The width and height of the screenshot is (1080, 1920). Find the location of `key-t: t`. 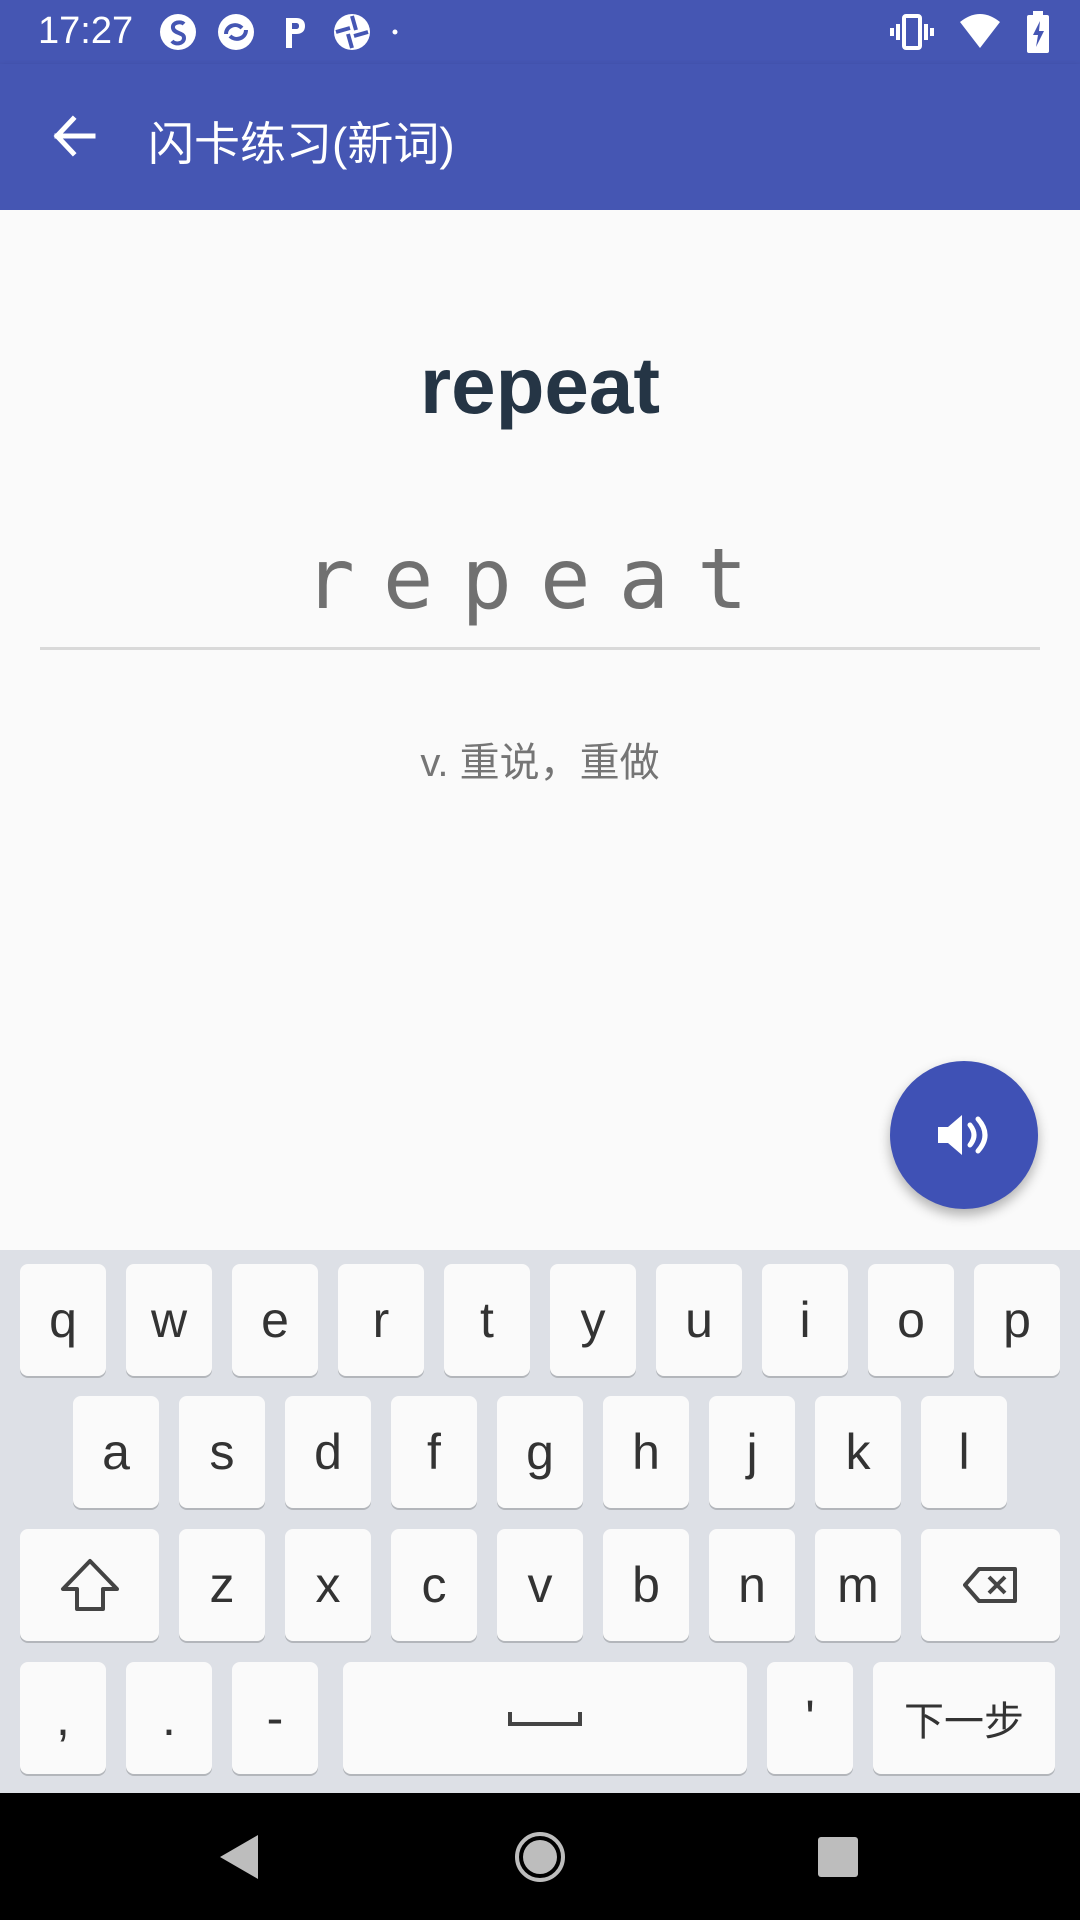

key-t: t is located at coordinates (487, 1320).